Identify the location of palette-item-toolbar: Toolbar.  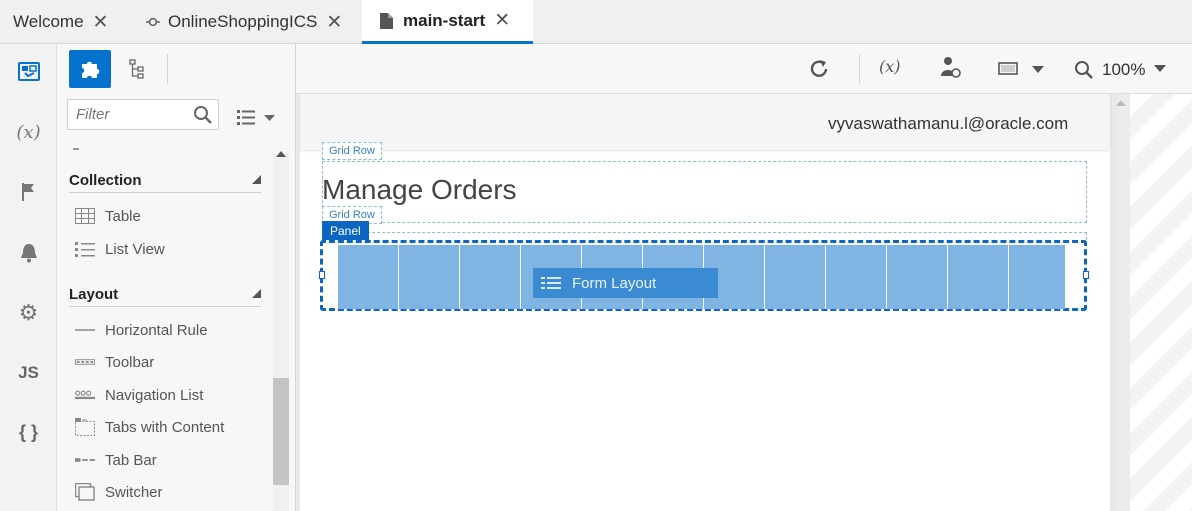
(114, 362).